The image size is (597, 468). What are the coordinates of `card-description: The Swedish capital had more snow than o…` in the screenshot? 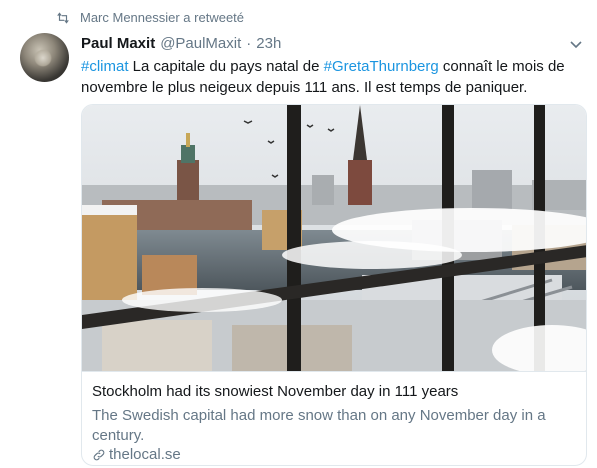 It's located at (319, 425).